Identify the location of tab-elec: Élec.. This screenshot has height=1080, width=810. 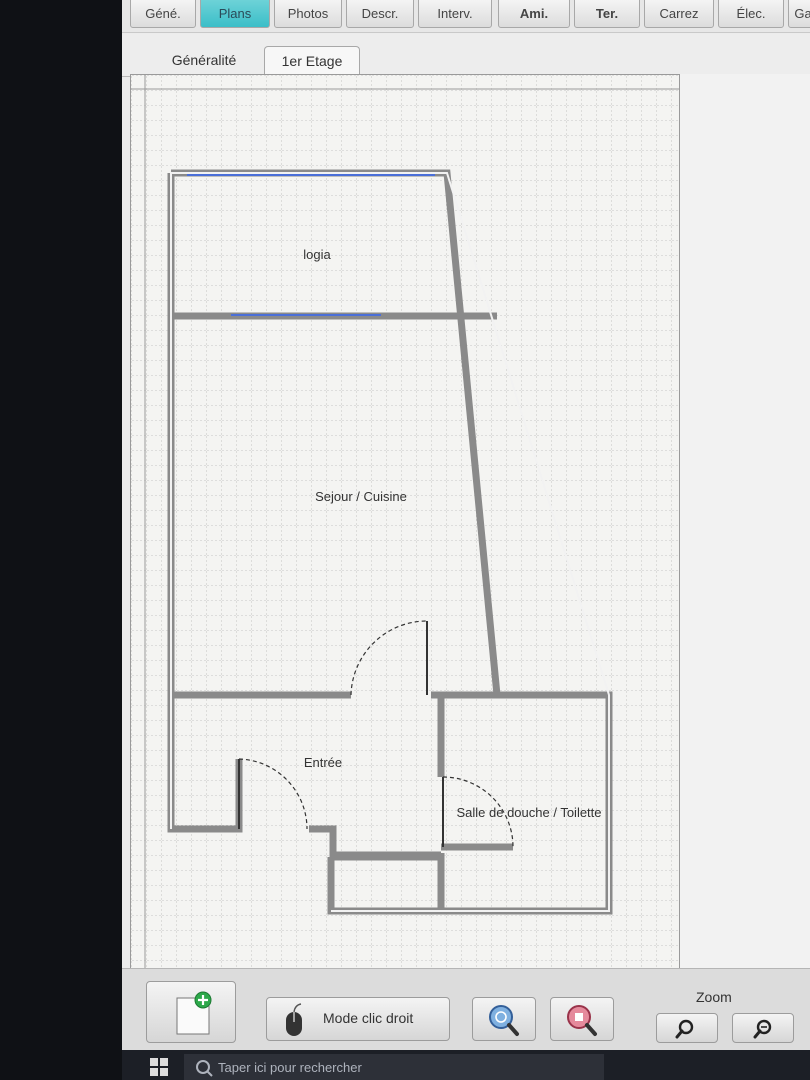
(751, 14).